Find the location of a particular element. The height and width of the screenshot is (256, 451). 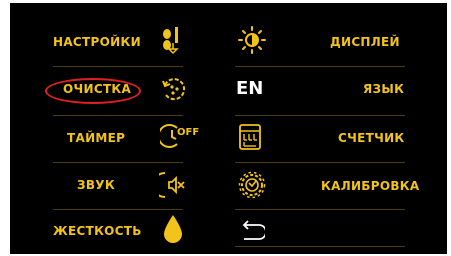

menu-item-cleaning: ОЧИСТКА is located at coordinates (119, 90).